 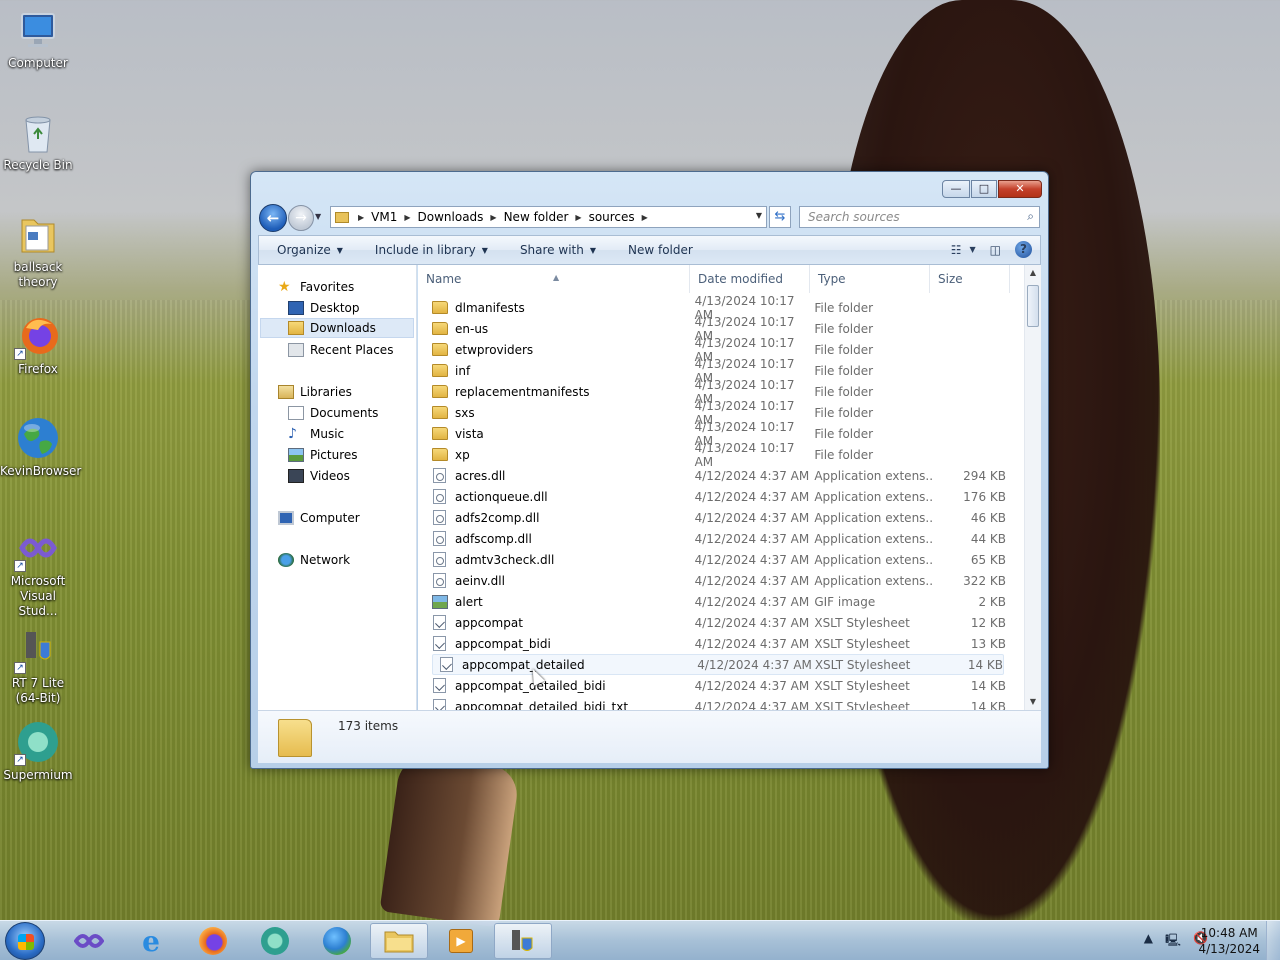 I want to click on new-folder-label: New folder, so click(x=660, y=250).